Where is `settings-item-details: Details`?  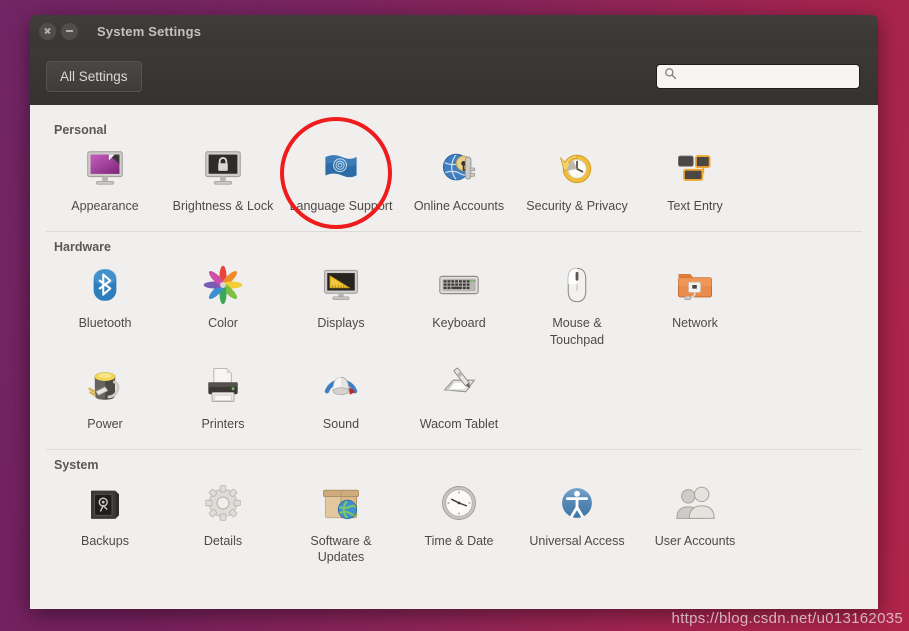
settings-item-details: Details is located at coordinates (223, 524).